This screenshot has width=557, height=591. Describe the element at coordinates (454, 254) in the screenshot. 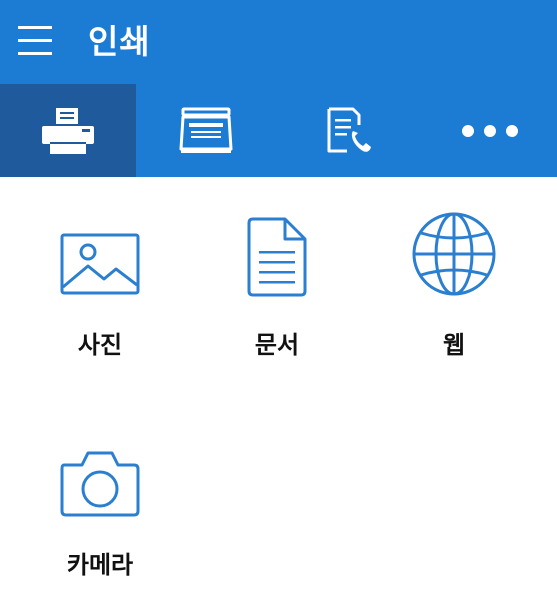

I see `globe-icon` at that location.